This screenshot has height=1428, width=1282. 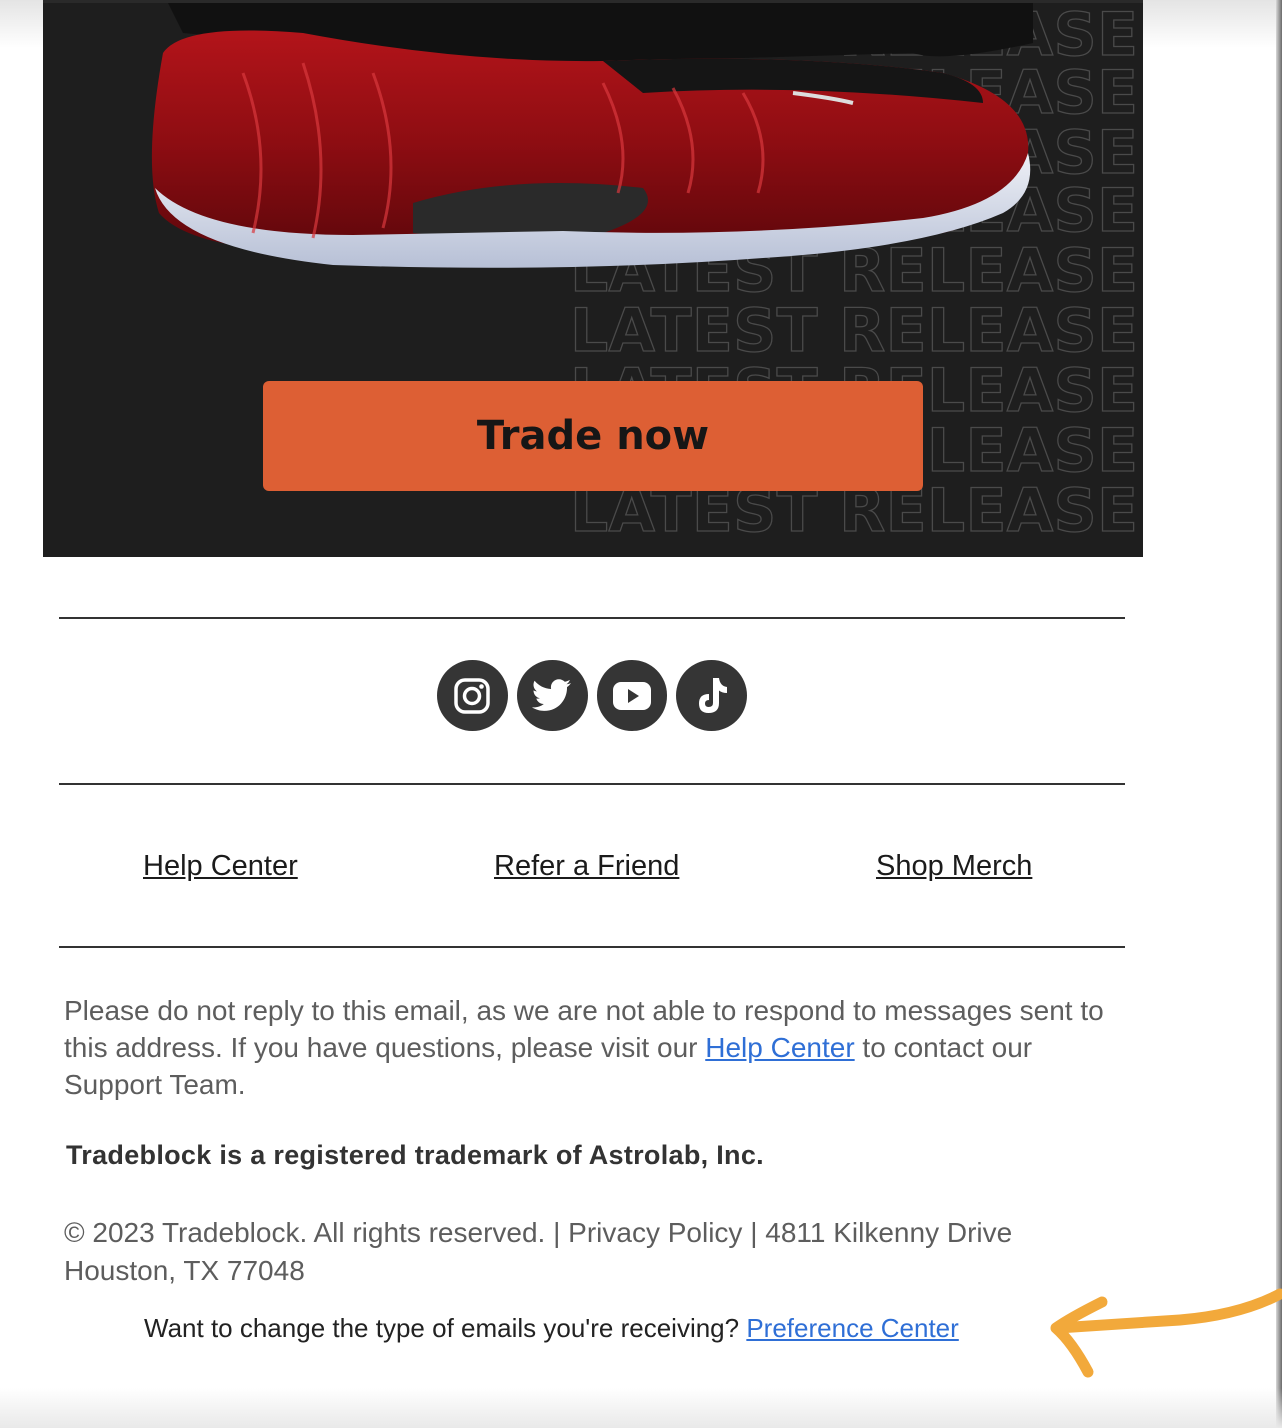 I want to click on help-center-link: Help Center, so click(x=220, y=866).